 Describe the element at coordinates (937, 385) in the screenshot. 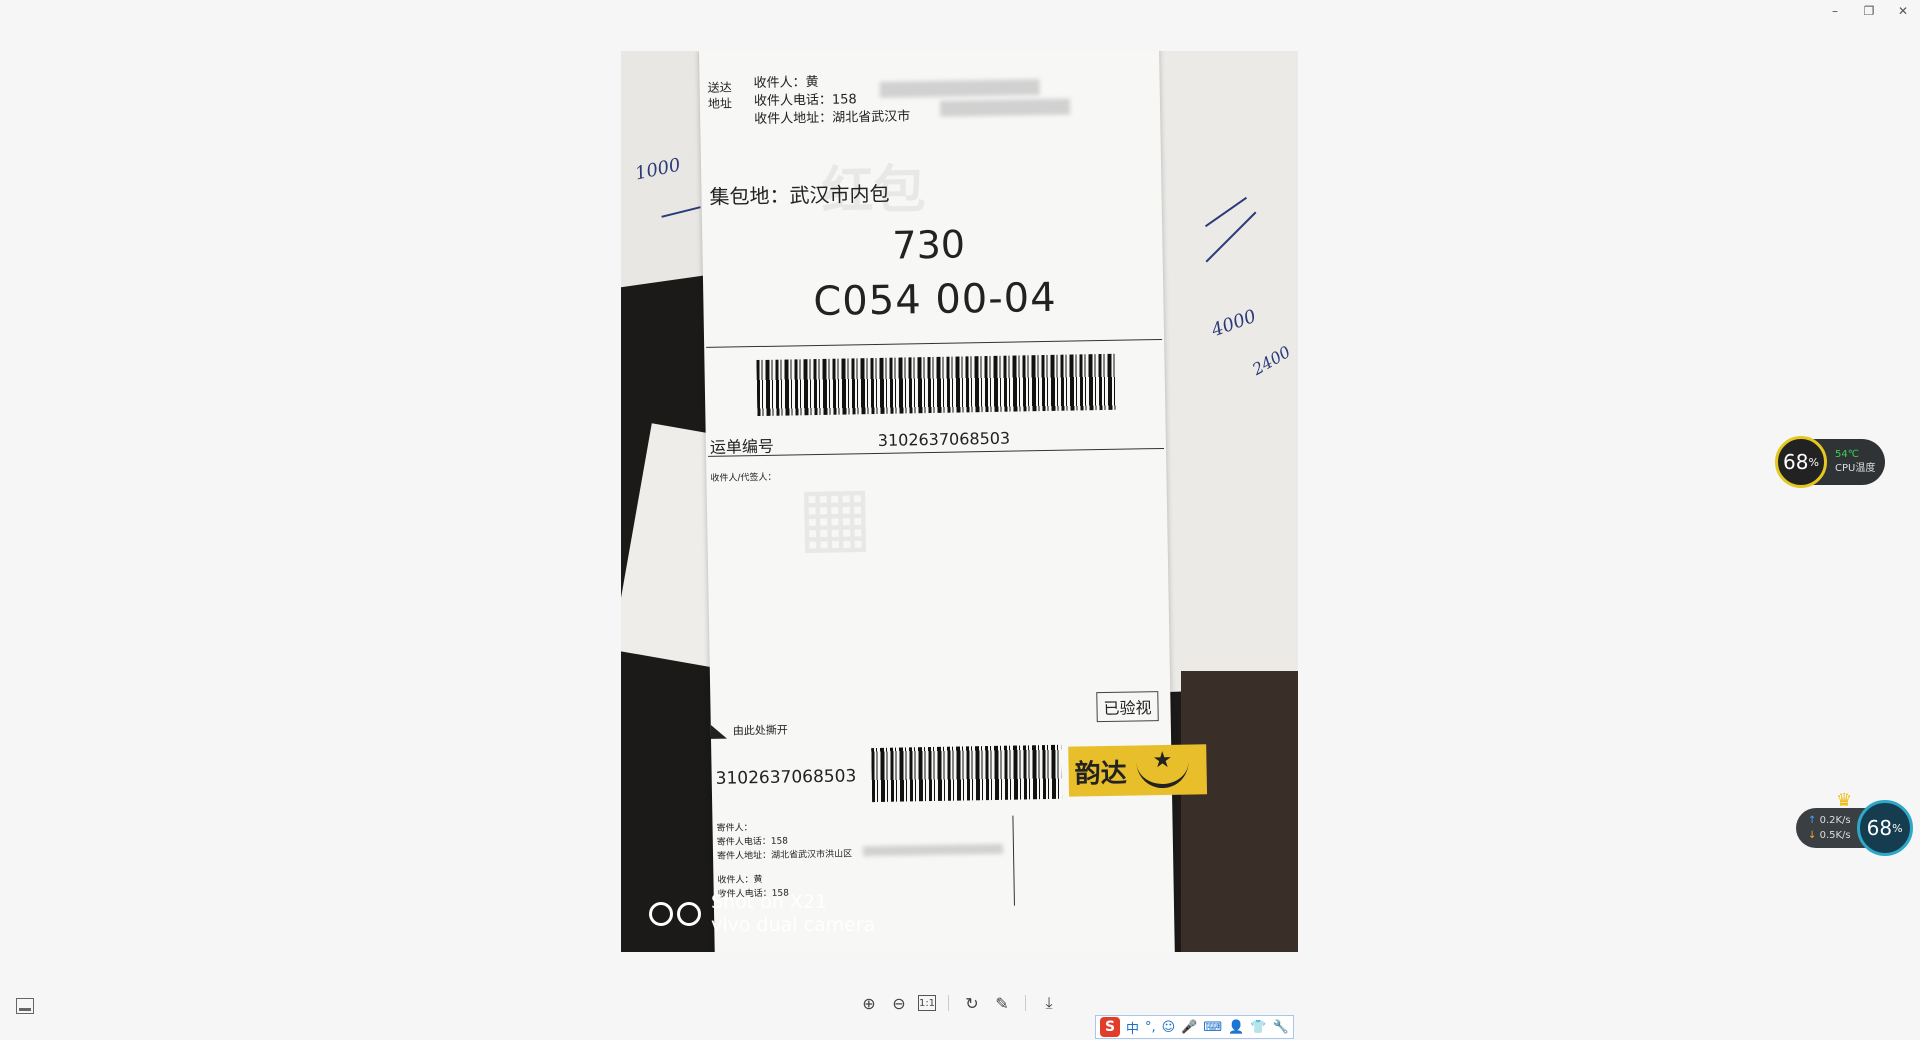

I see `barcode` at that location.